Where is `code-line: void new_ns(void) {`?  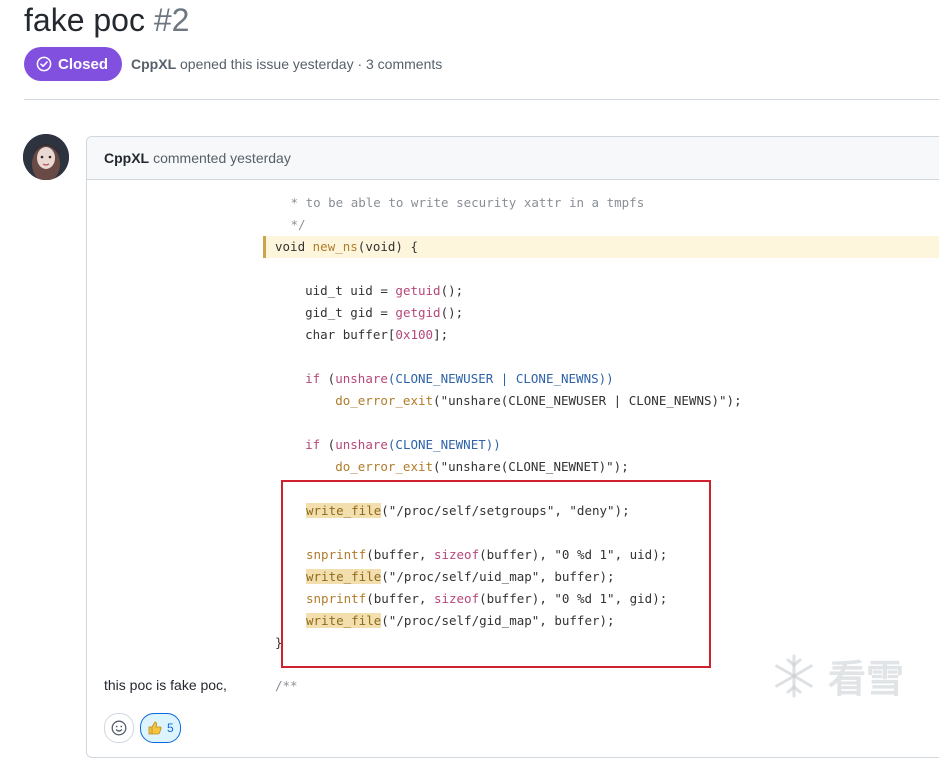 code-line: void new_ns(void) { is located at coordinates (347, 246).